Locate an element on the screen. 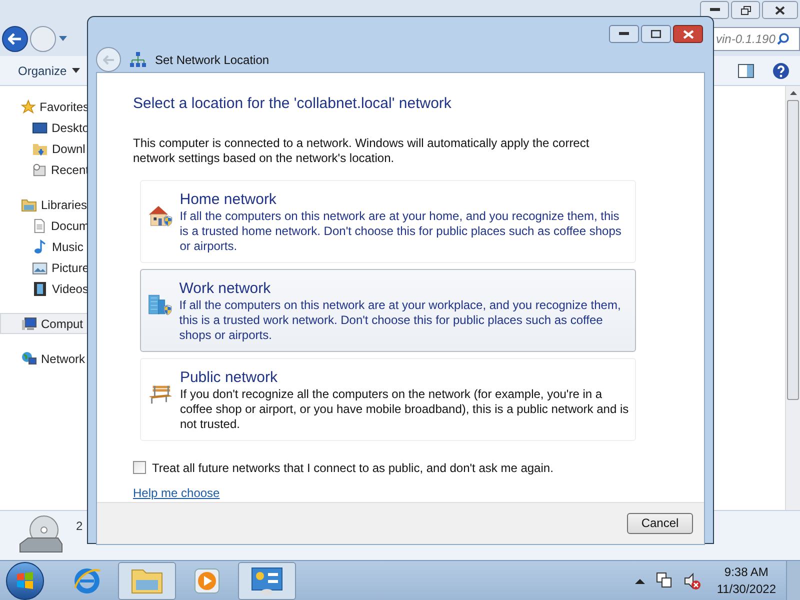  maximize-icon is located at coordinates (656, 34).